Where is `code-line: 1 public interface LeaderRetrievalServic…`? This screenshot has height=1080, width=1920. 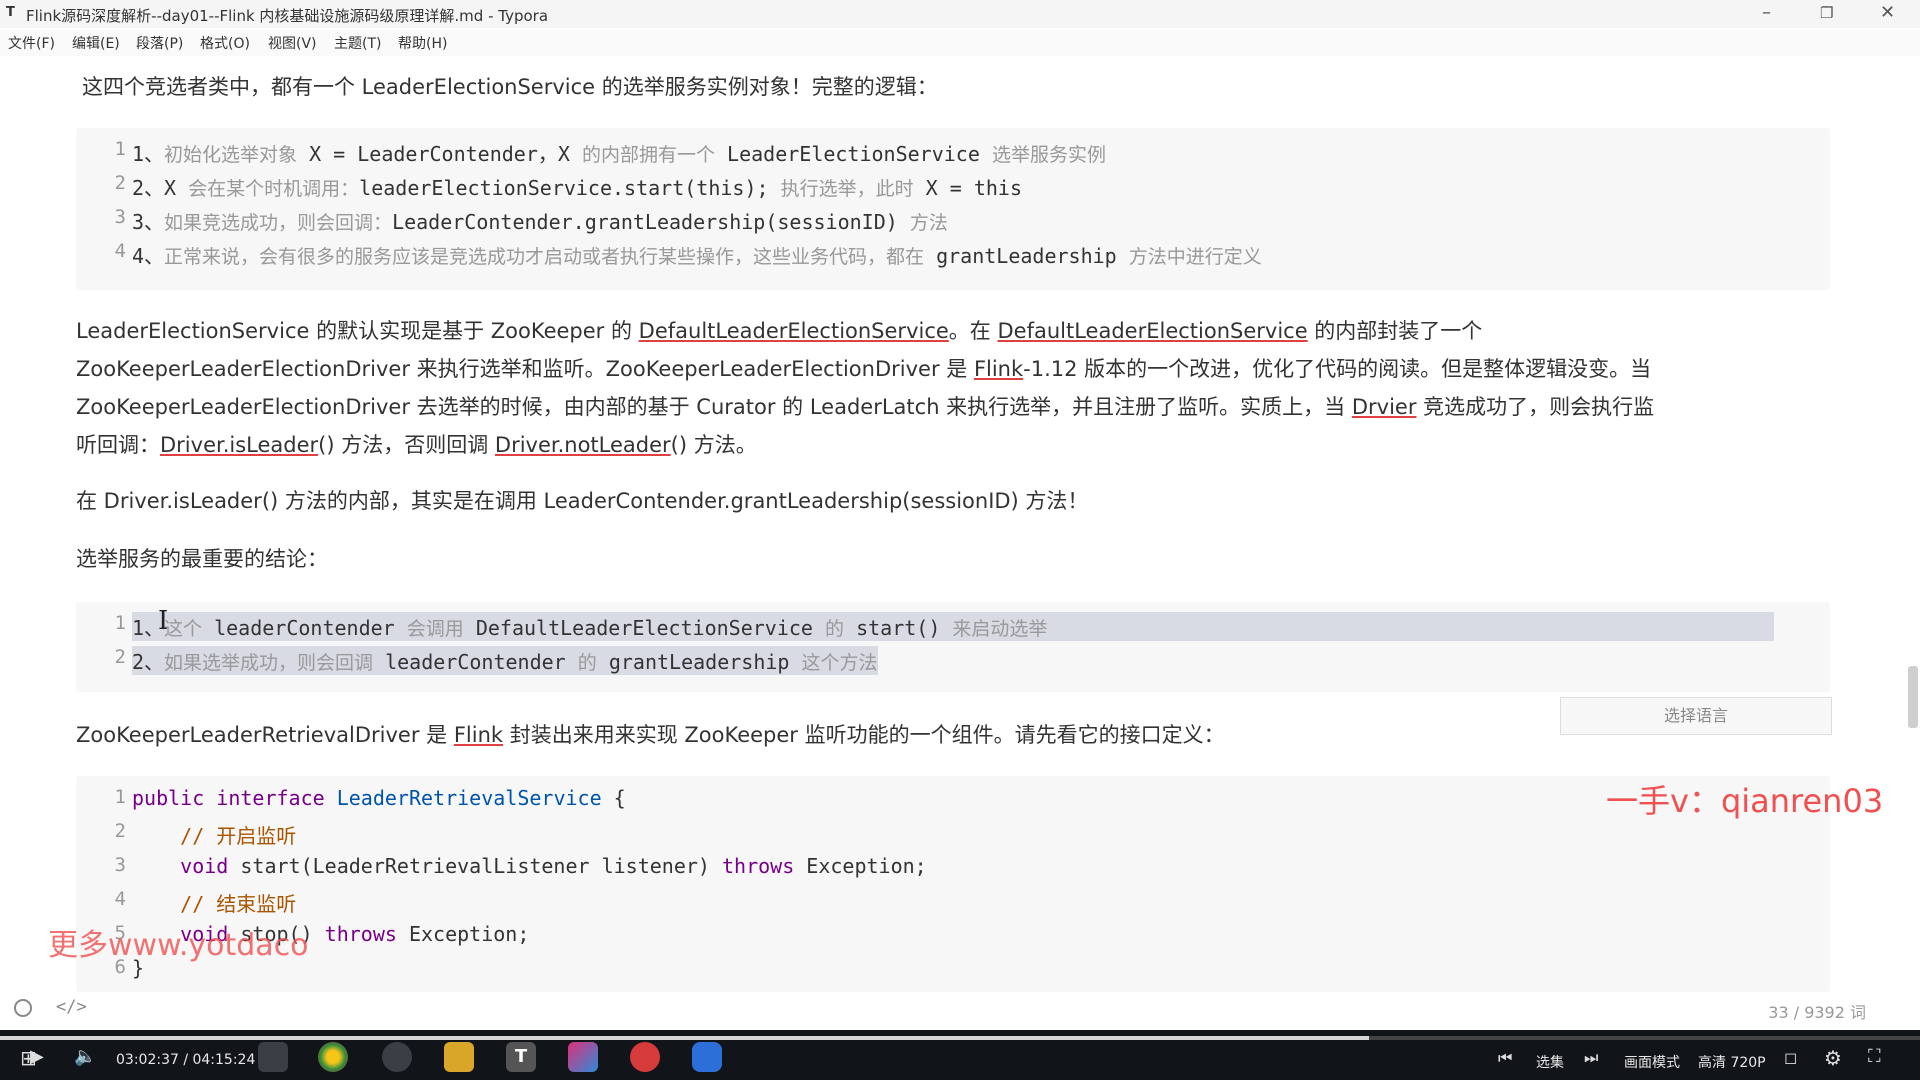
code-line: 1 public interface LeaderRetrievalServic… is located at coordinates (370, 798).